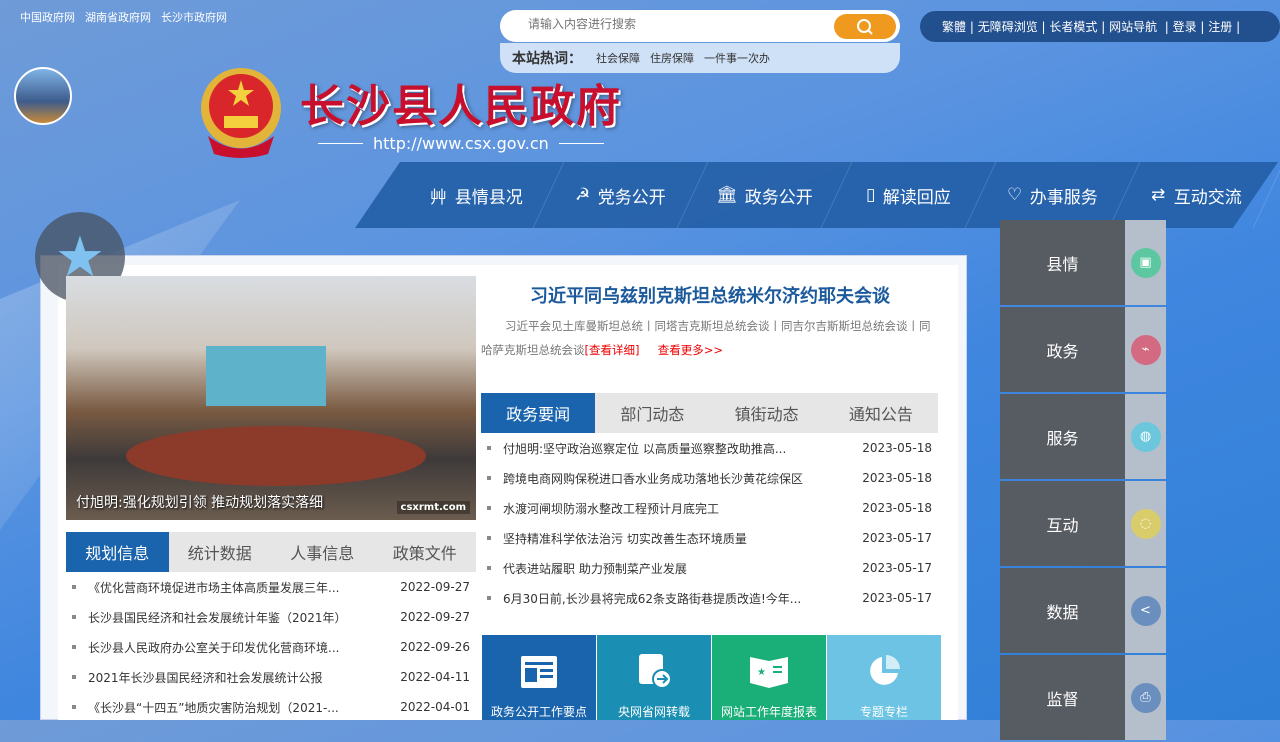 This screenshot has width=1280, height=742. Describe the element at coordinates (870, 195) in the screenshot. I see `book-icon: ▯` at that location.